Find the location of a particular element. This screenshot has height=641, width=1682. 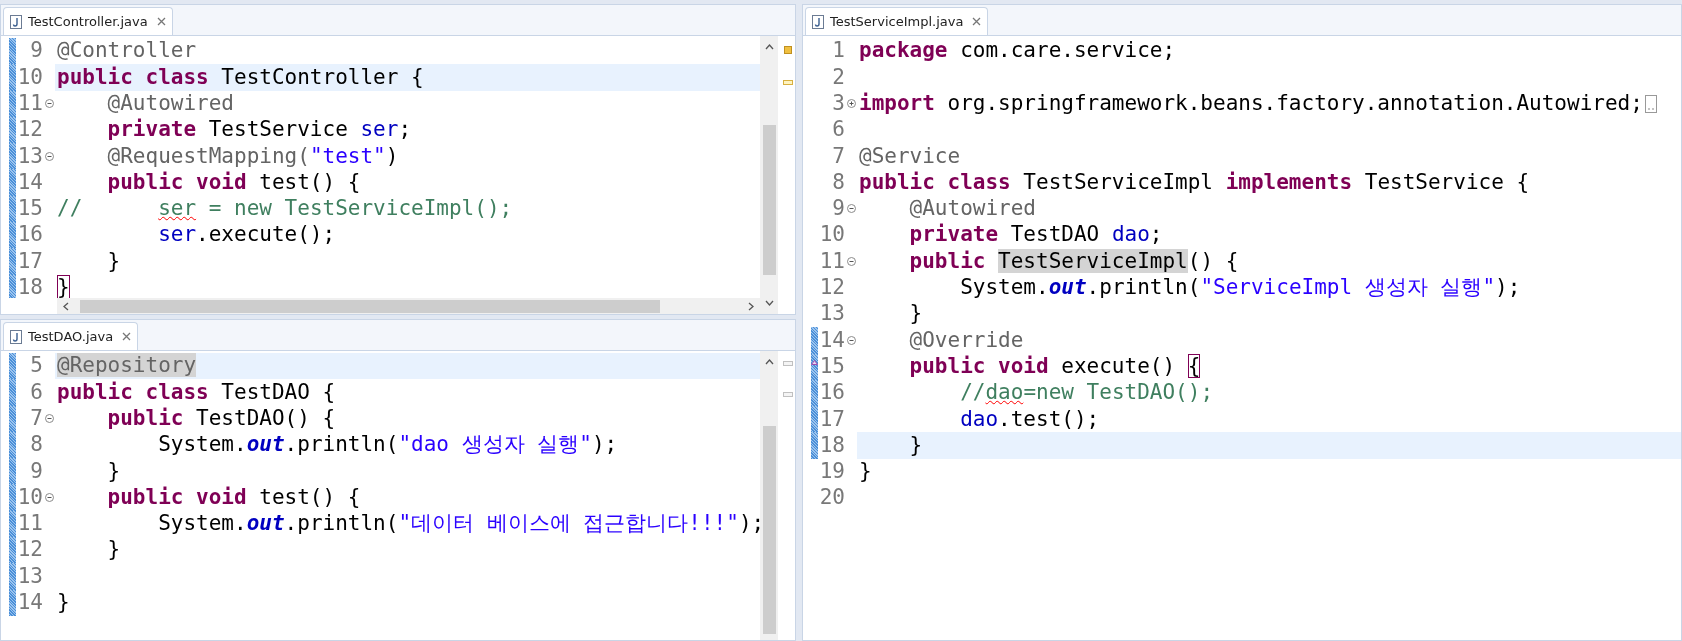

code-line: public class TestServiceImpl implements TestService { is located at coordinates (1194, 182).